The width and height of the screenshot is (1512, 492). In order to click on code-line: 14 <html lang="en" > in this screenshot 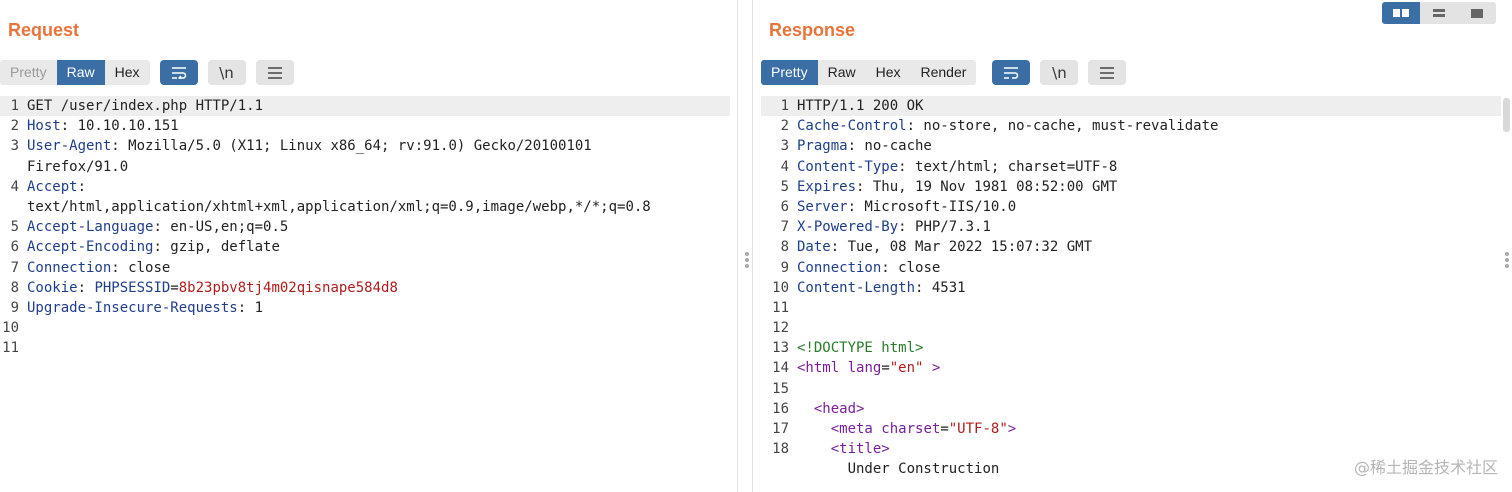, I will do `click(1131, 368)`.